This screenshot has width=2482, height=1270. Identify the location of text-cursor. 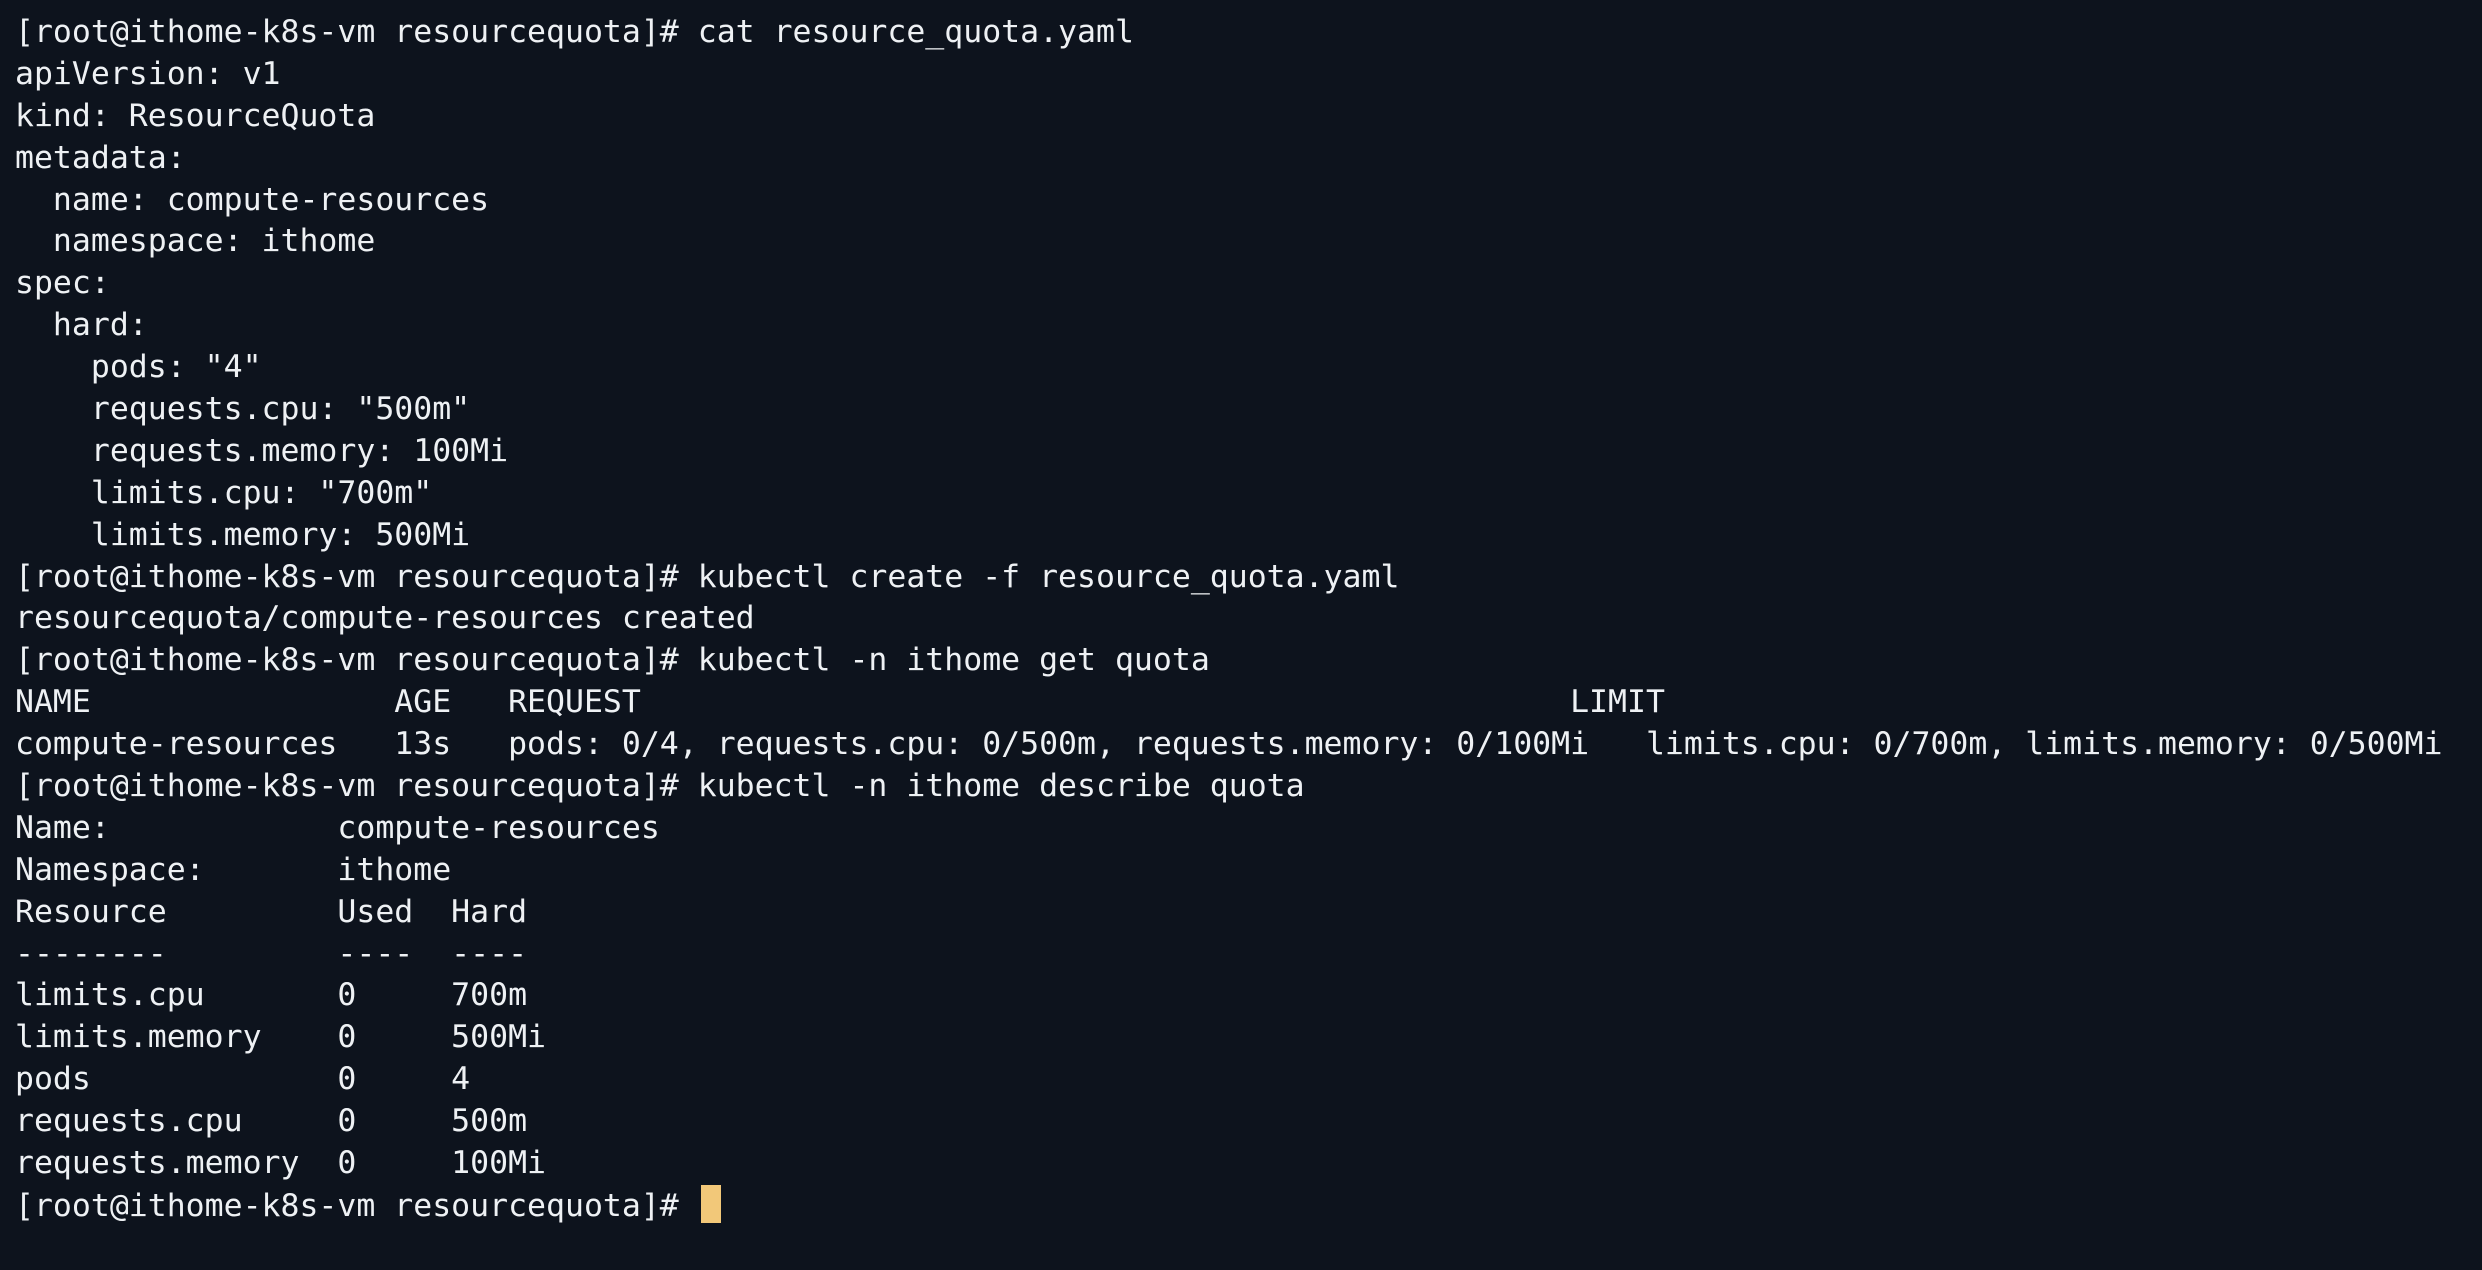
(710, 1203).